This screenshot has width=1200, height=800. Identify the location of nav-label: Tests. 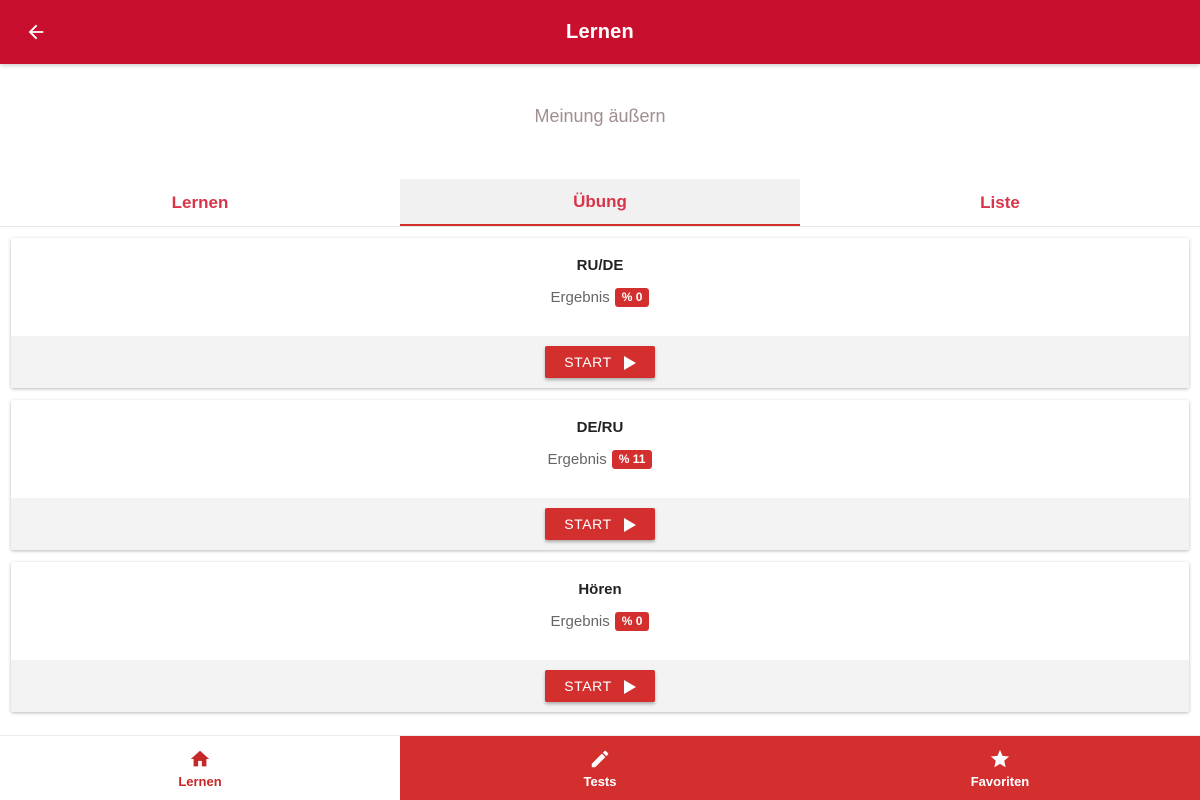
(600, 781).